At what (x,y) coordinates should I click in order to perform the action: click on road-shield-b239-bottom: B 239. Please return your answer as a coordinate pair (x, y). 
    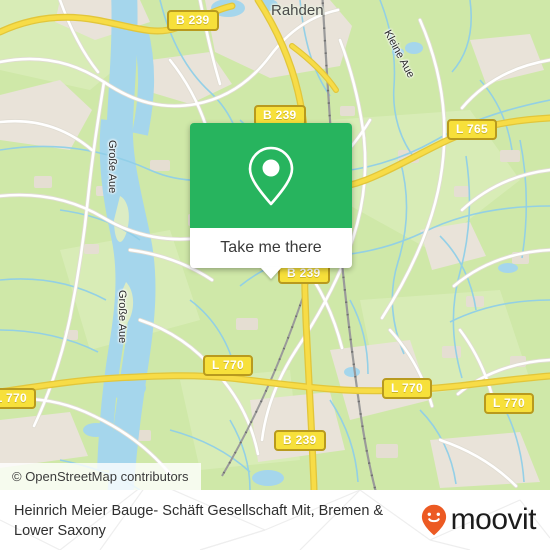
    Looking at the image, I should click on (300, 440).